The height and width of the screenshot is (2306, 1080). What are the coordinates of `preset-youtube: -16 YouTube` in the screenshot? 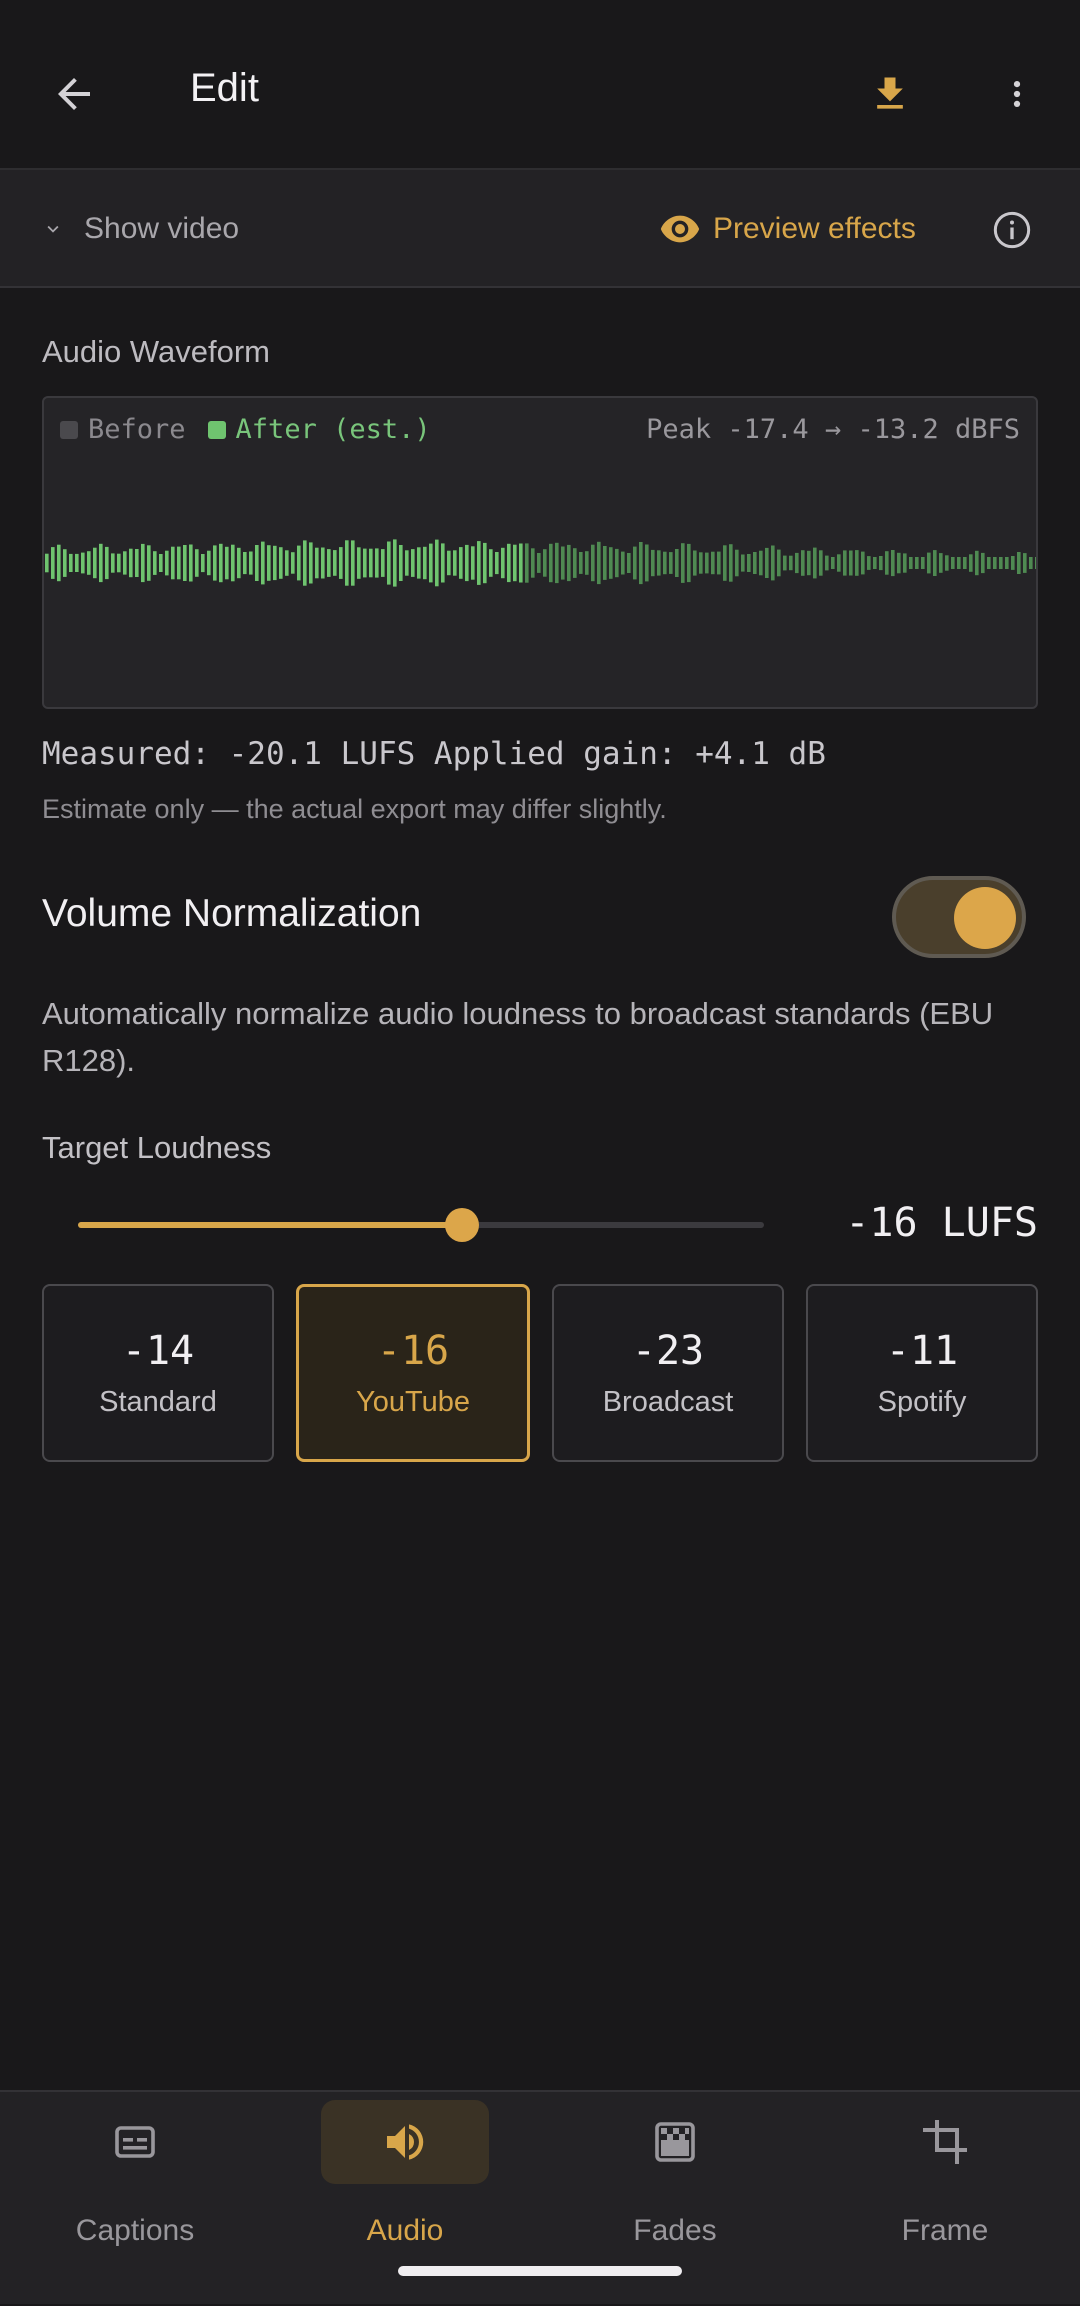 It's located at (413, 1373).